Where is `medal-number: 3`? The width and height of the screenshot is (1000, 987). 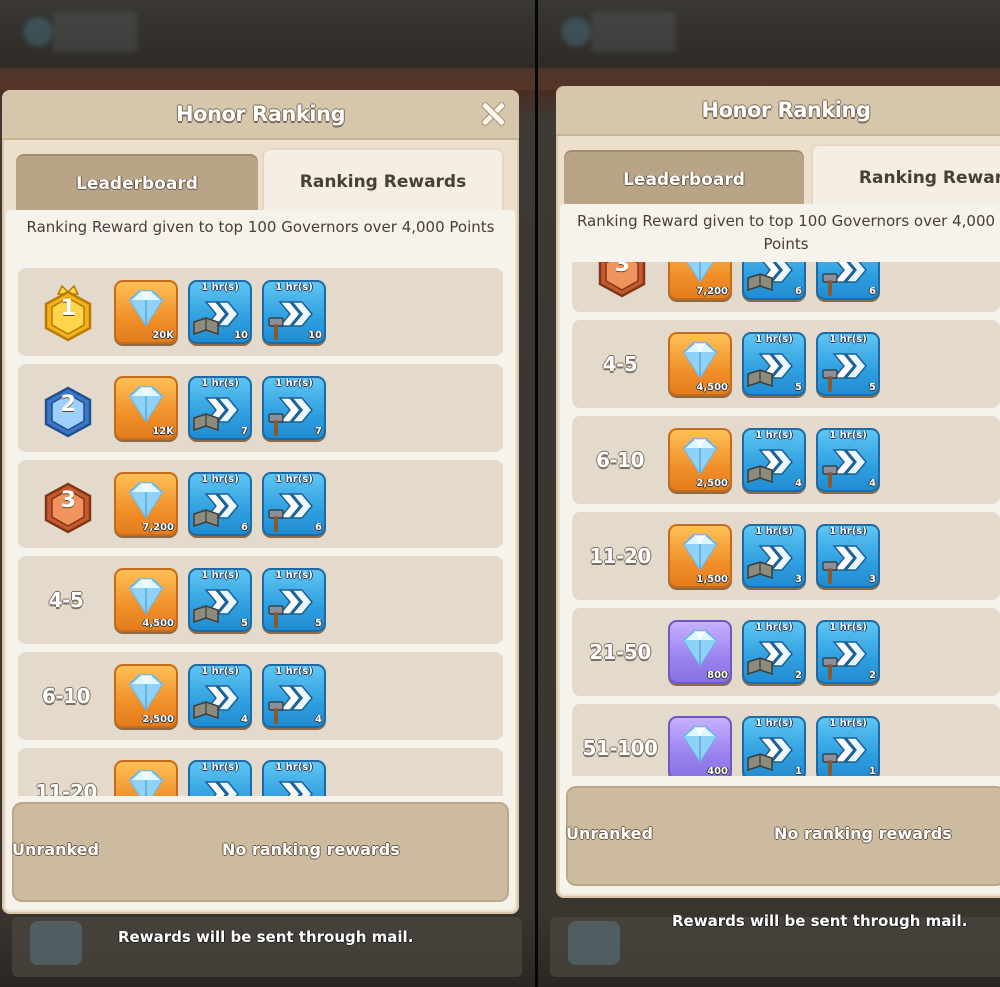 medal-number: 3 is located at coordinates (68, 500).